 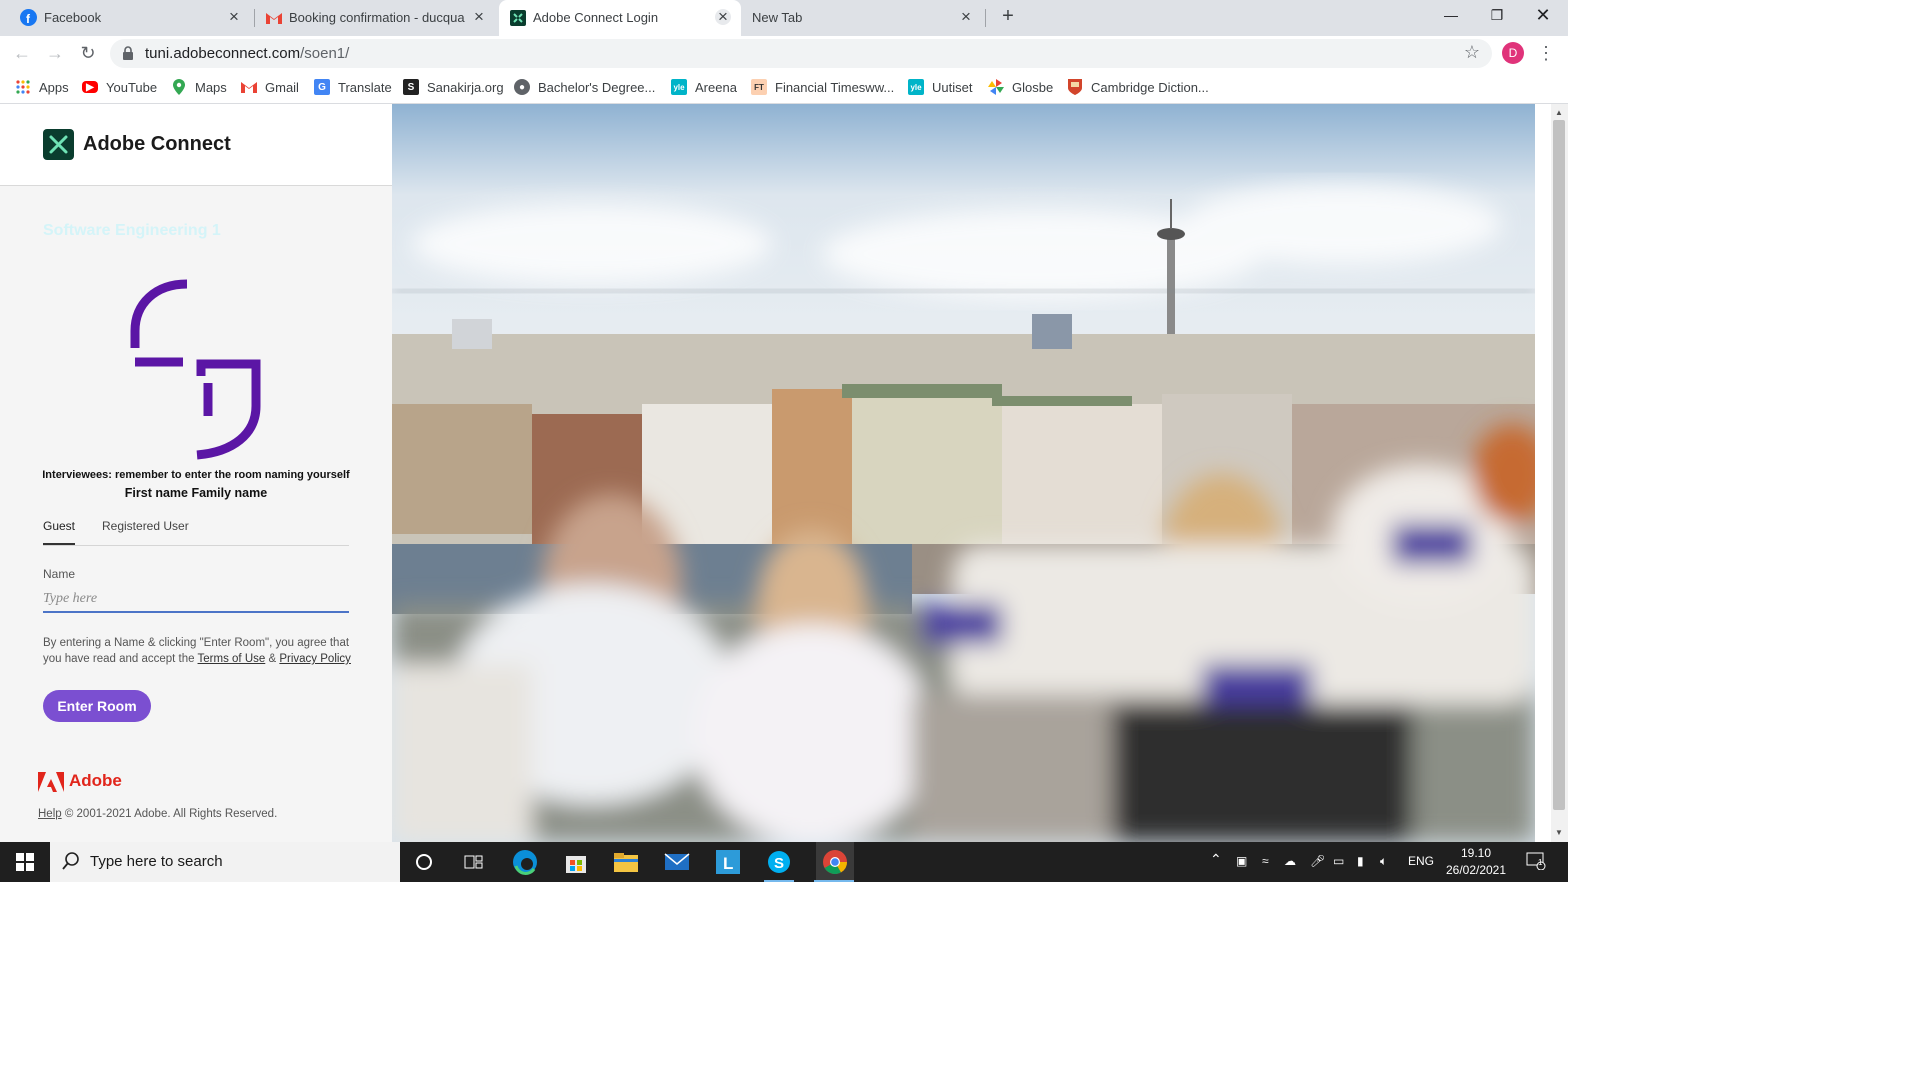 What do you see at coordinates (55, 53) in the screenshot?
I see `forward-arrow-icon: →` at bounding box center [55, 53].